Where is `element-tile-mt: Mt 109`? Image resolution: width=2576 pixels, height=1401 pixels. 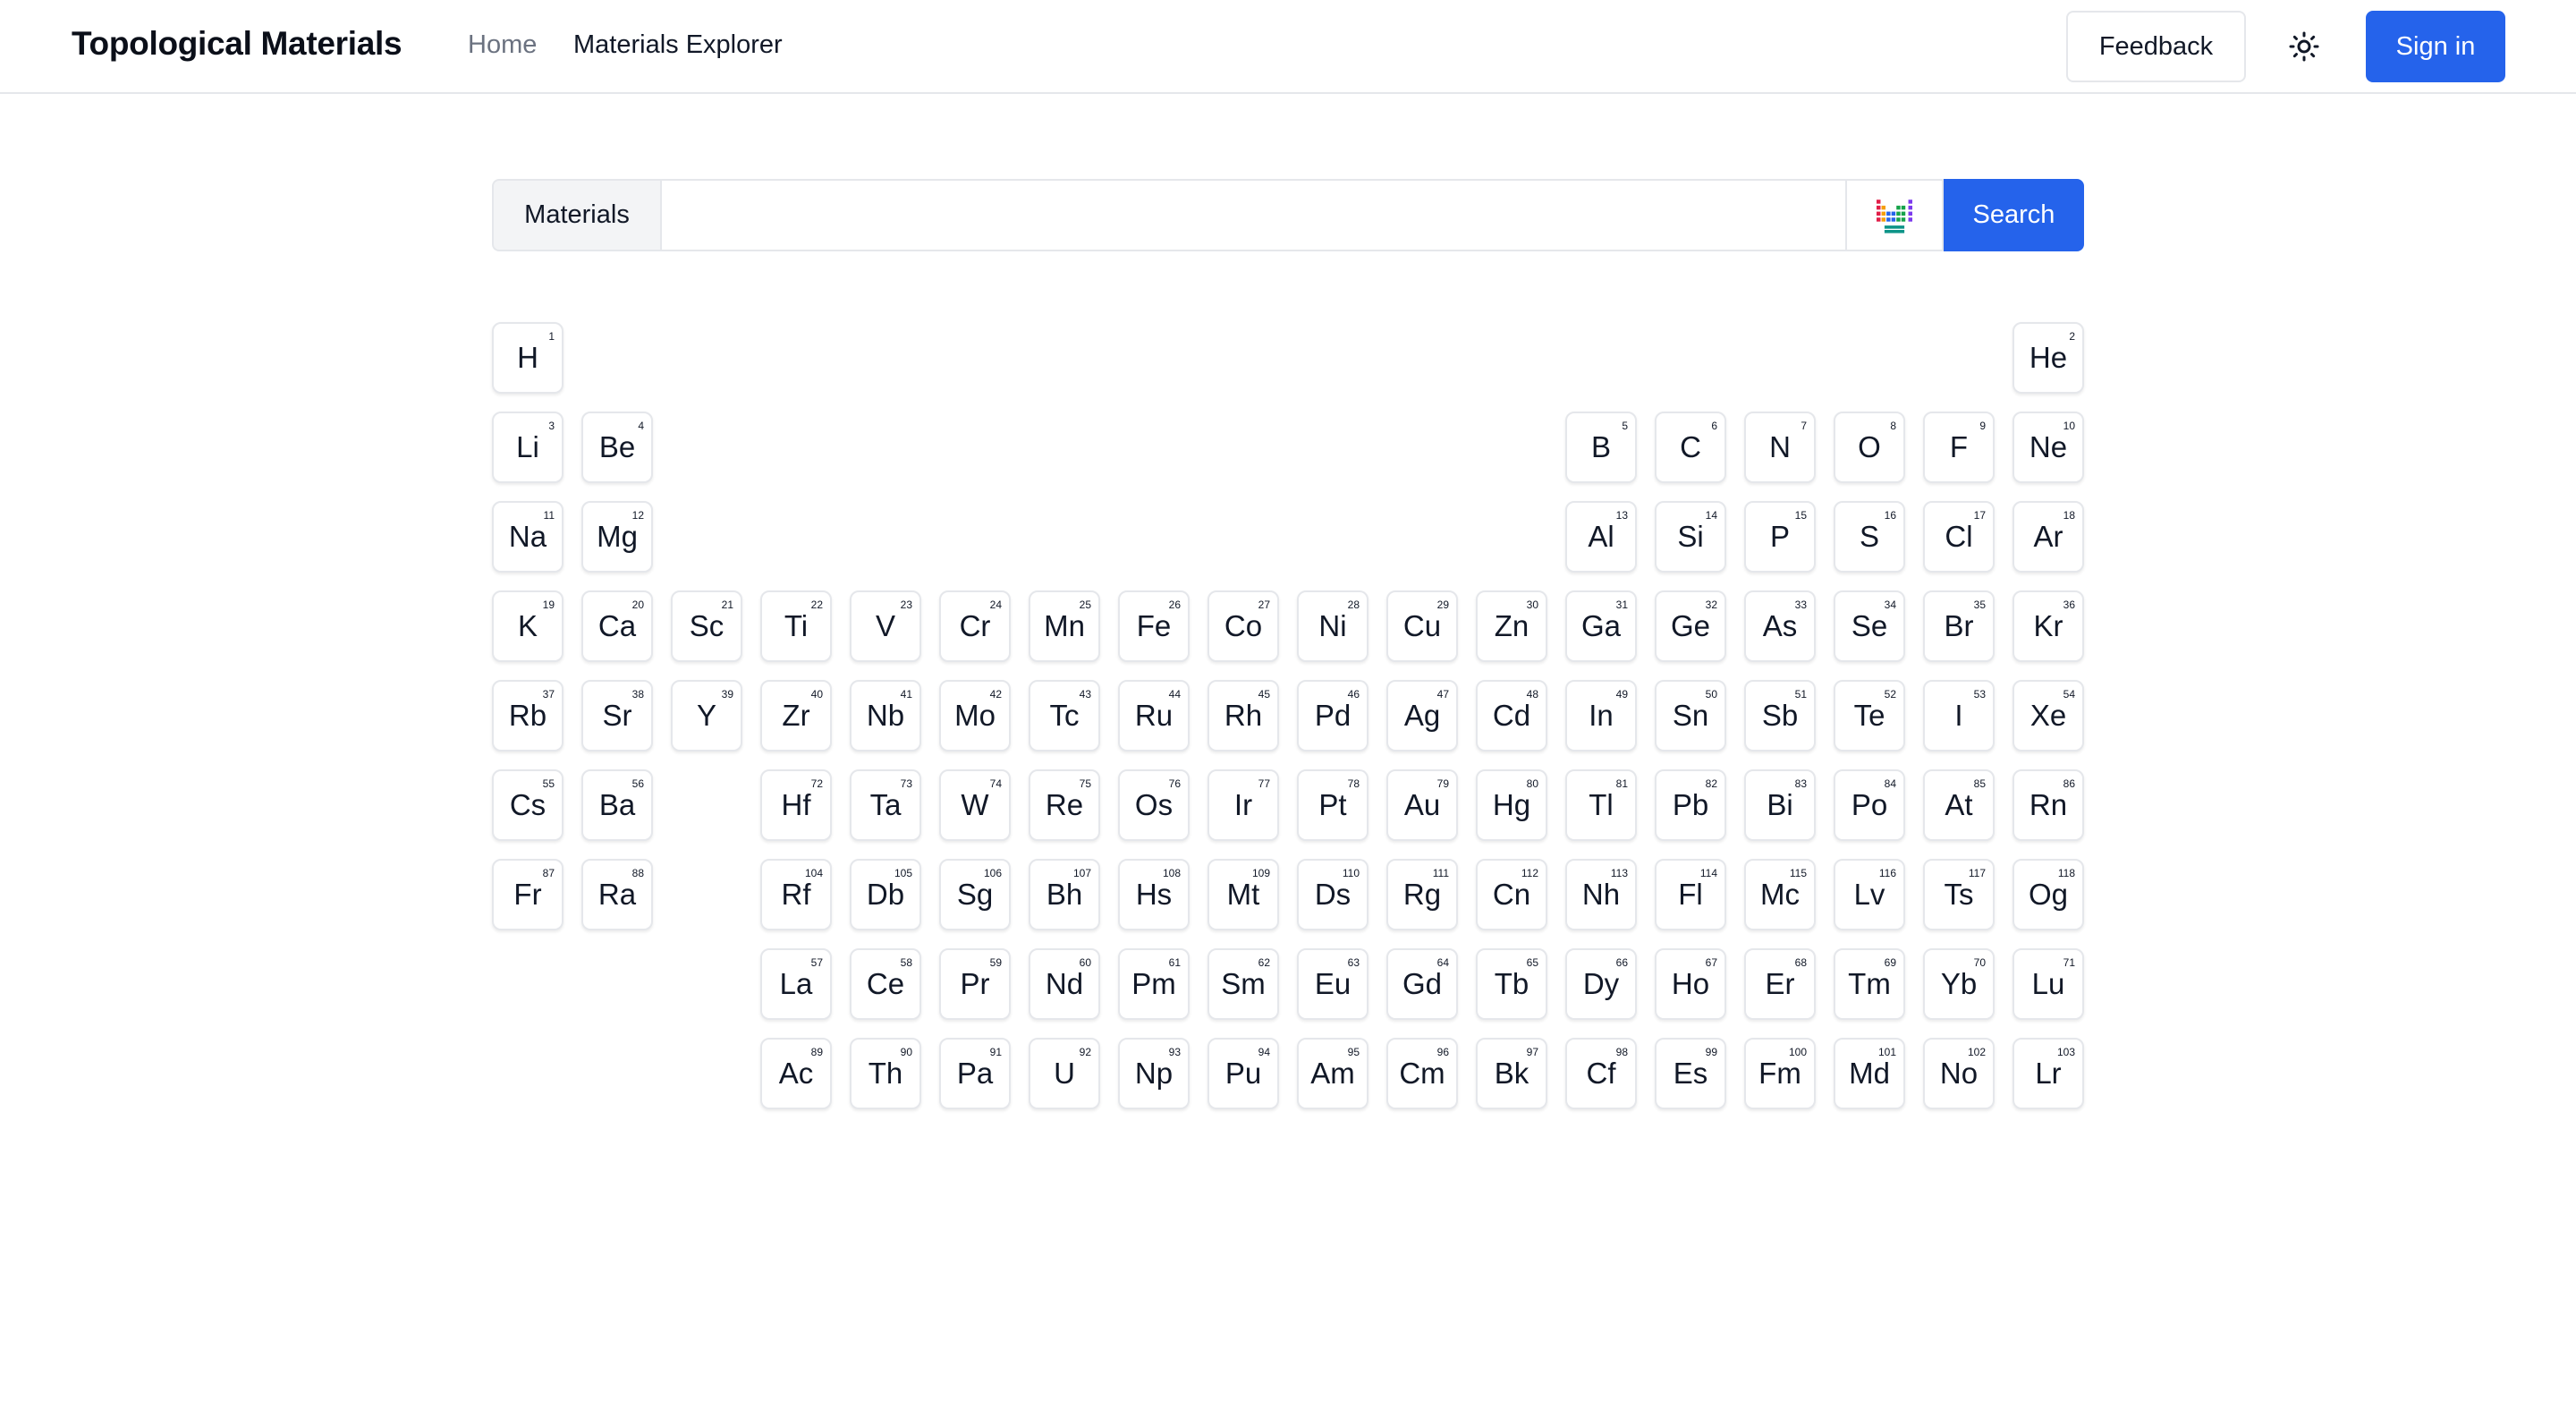
element-tile-mt: Mt 109 is located at coordinates (1243, 894).